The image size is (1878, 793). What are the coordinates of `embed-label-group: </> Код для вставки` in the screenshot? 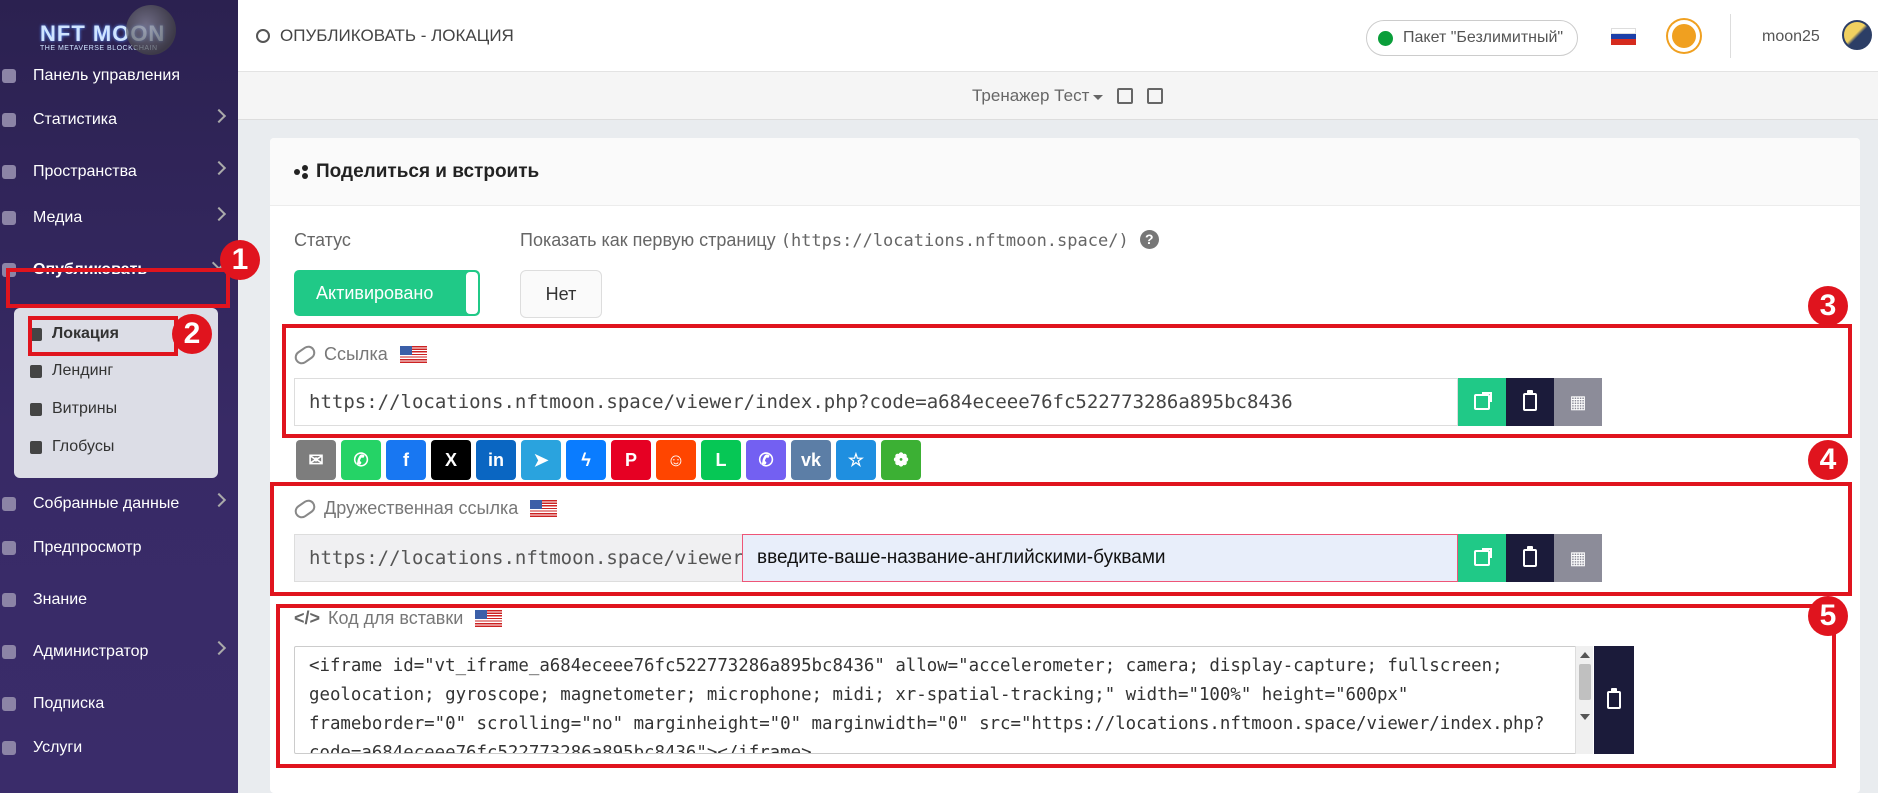 It's located at (398, 618).